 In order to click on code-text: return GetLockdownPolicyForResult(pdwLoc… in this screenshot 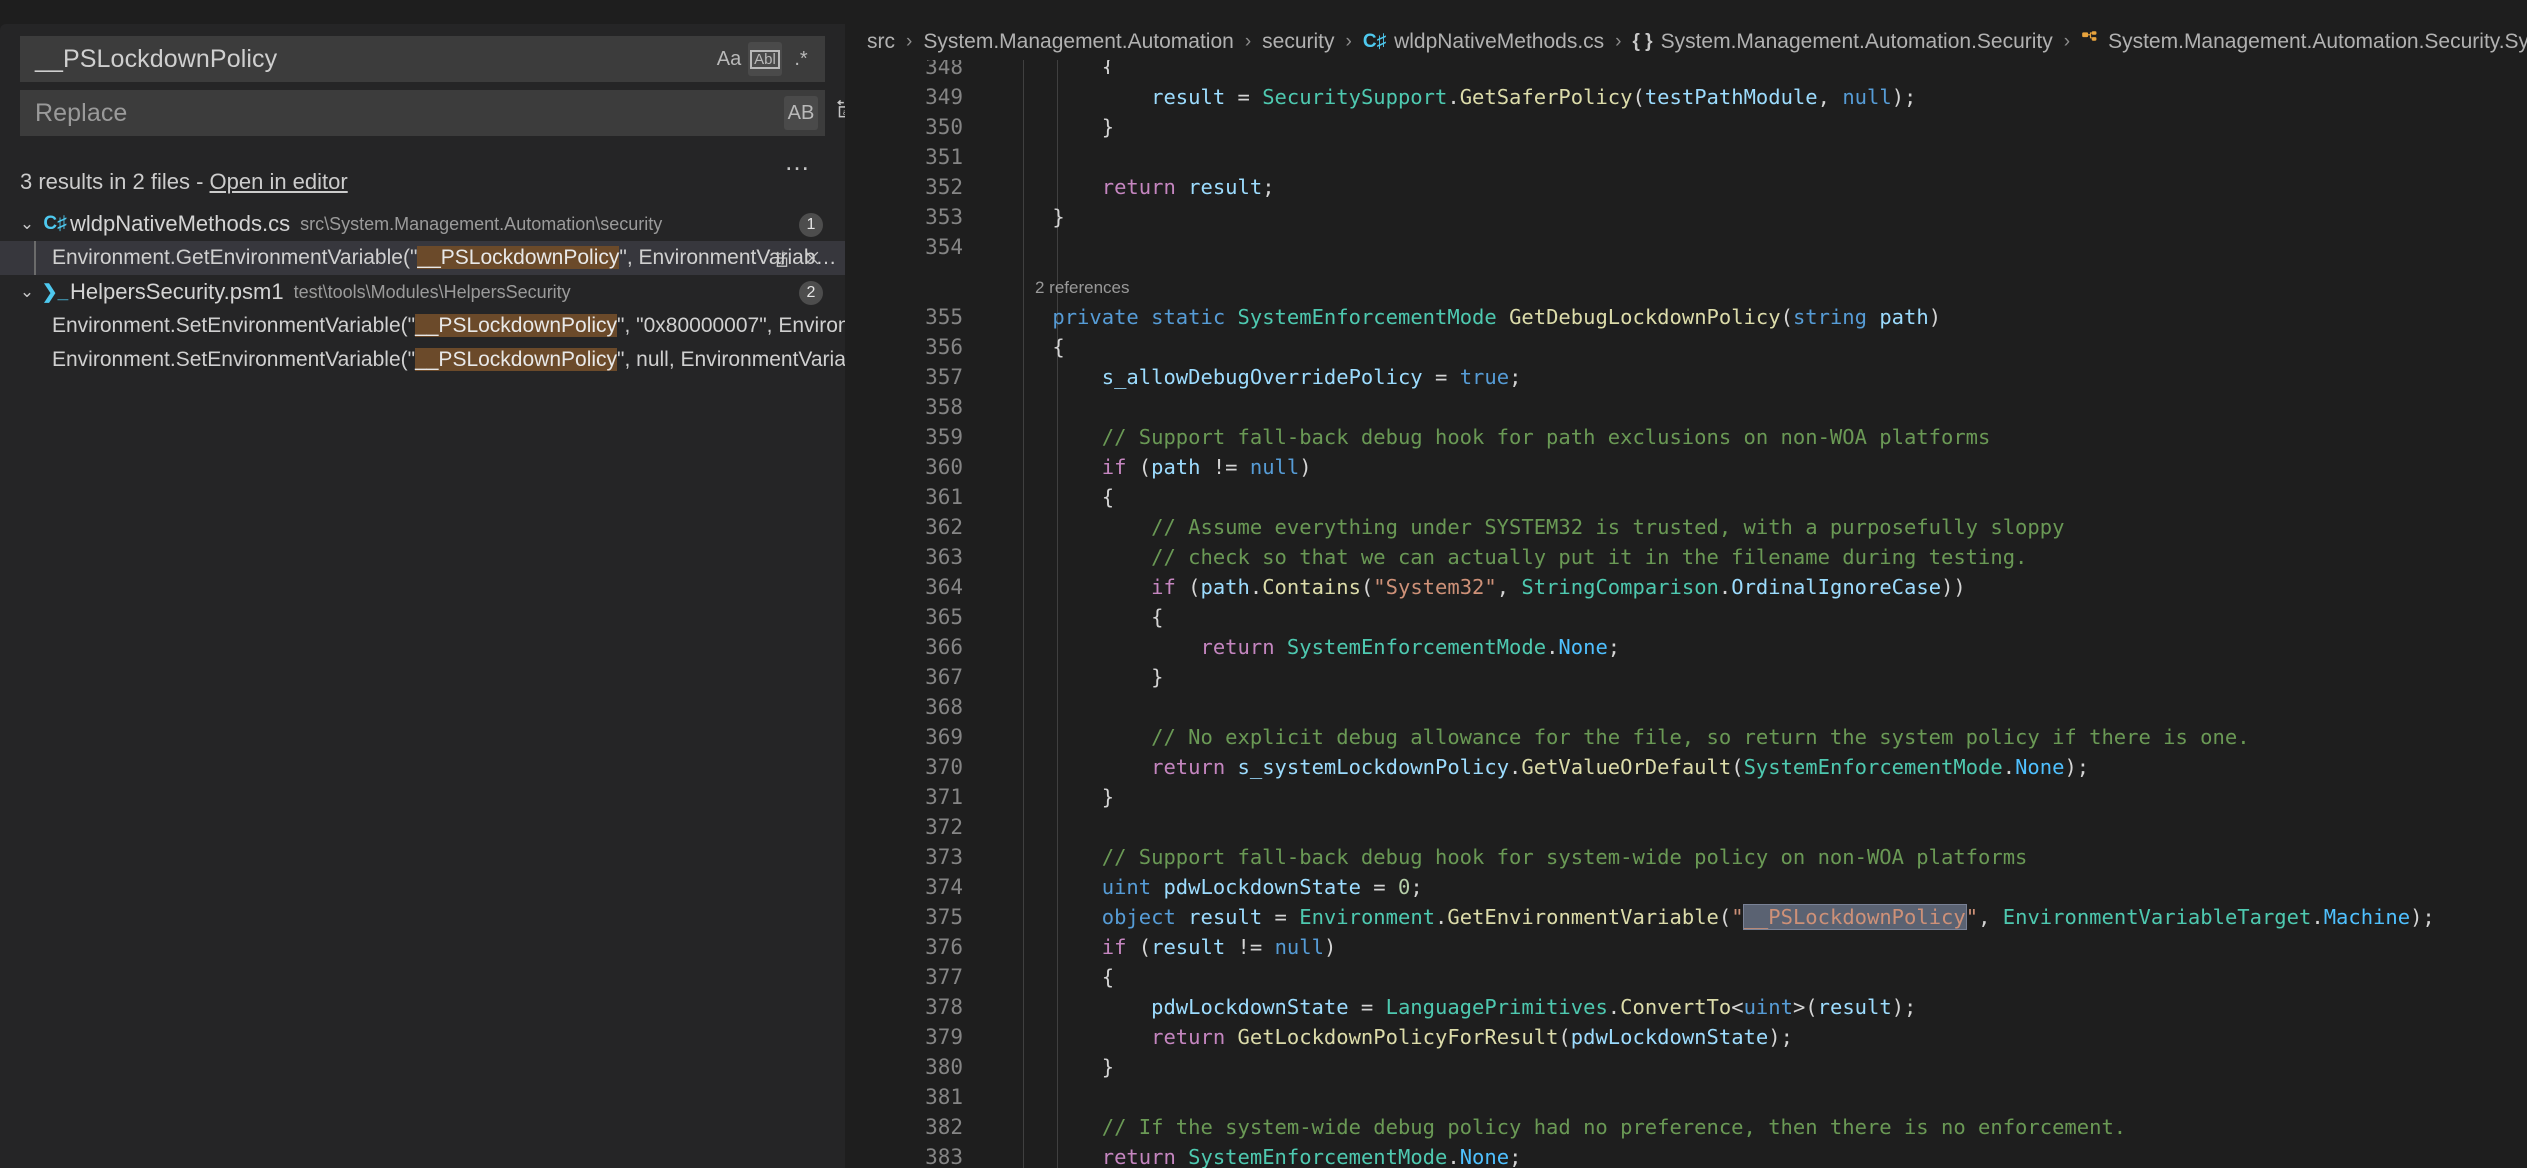, I will do `click(1765, 1037)`.